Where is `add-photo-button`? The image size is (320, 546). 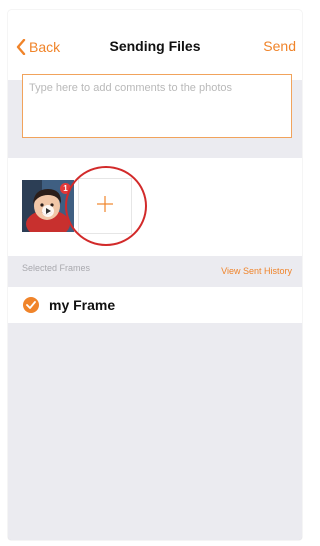
add-photo-button is located at coordinates (105, 206).